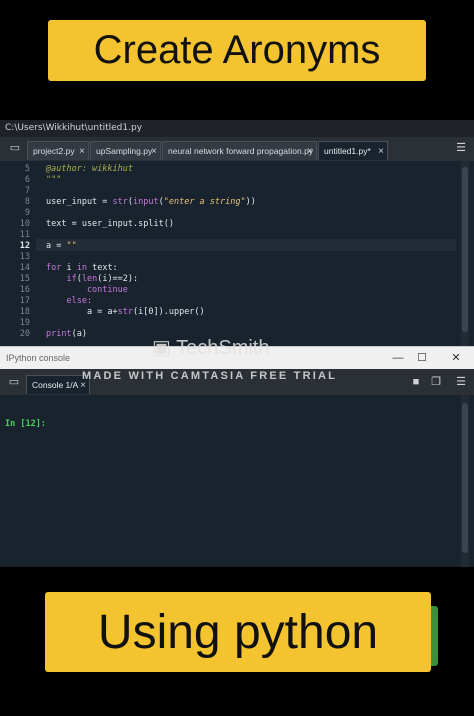  What do you see at coordinates (237, 128) in the screenshot?
I see `editor-file-path: C:\Users\Wikkihut\untitled1.py` at bounding box center [237, 128].